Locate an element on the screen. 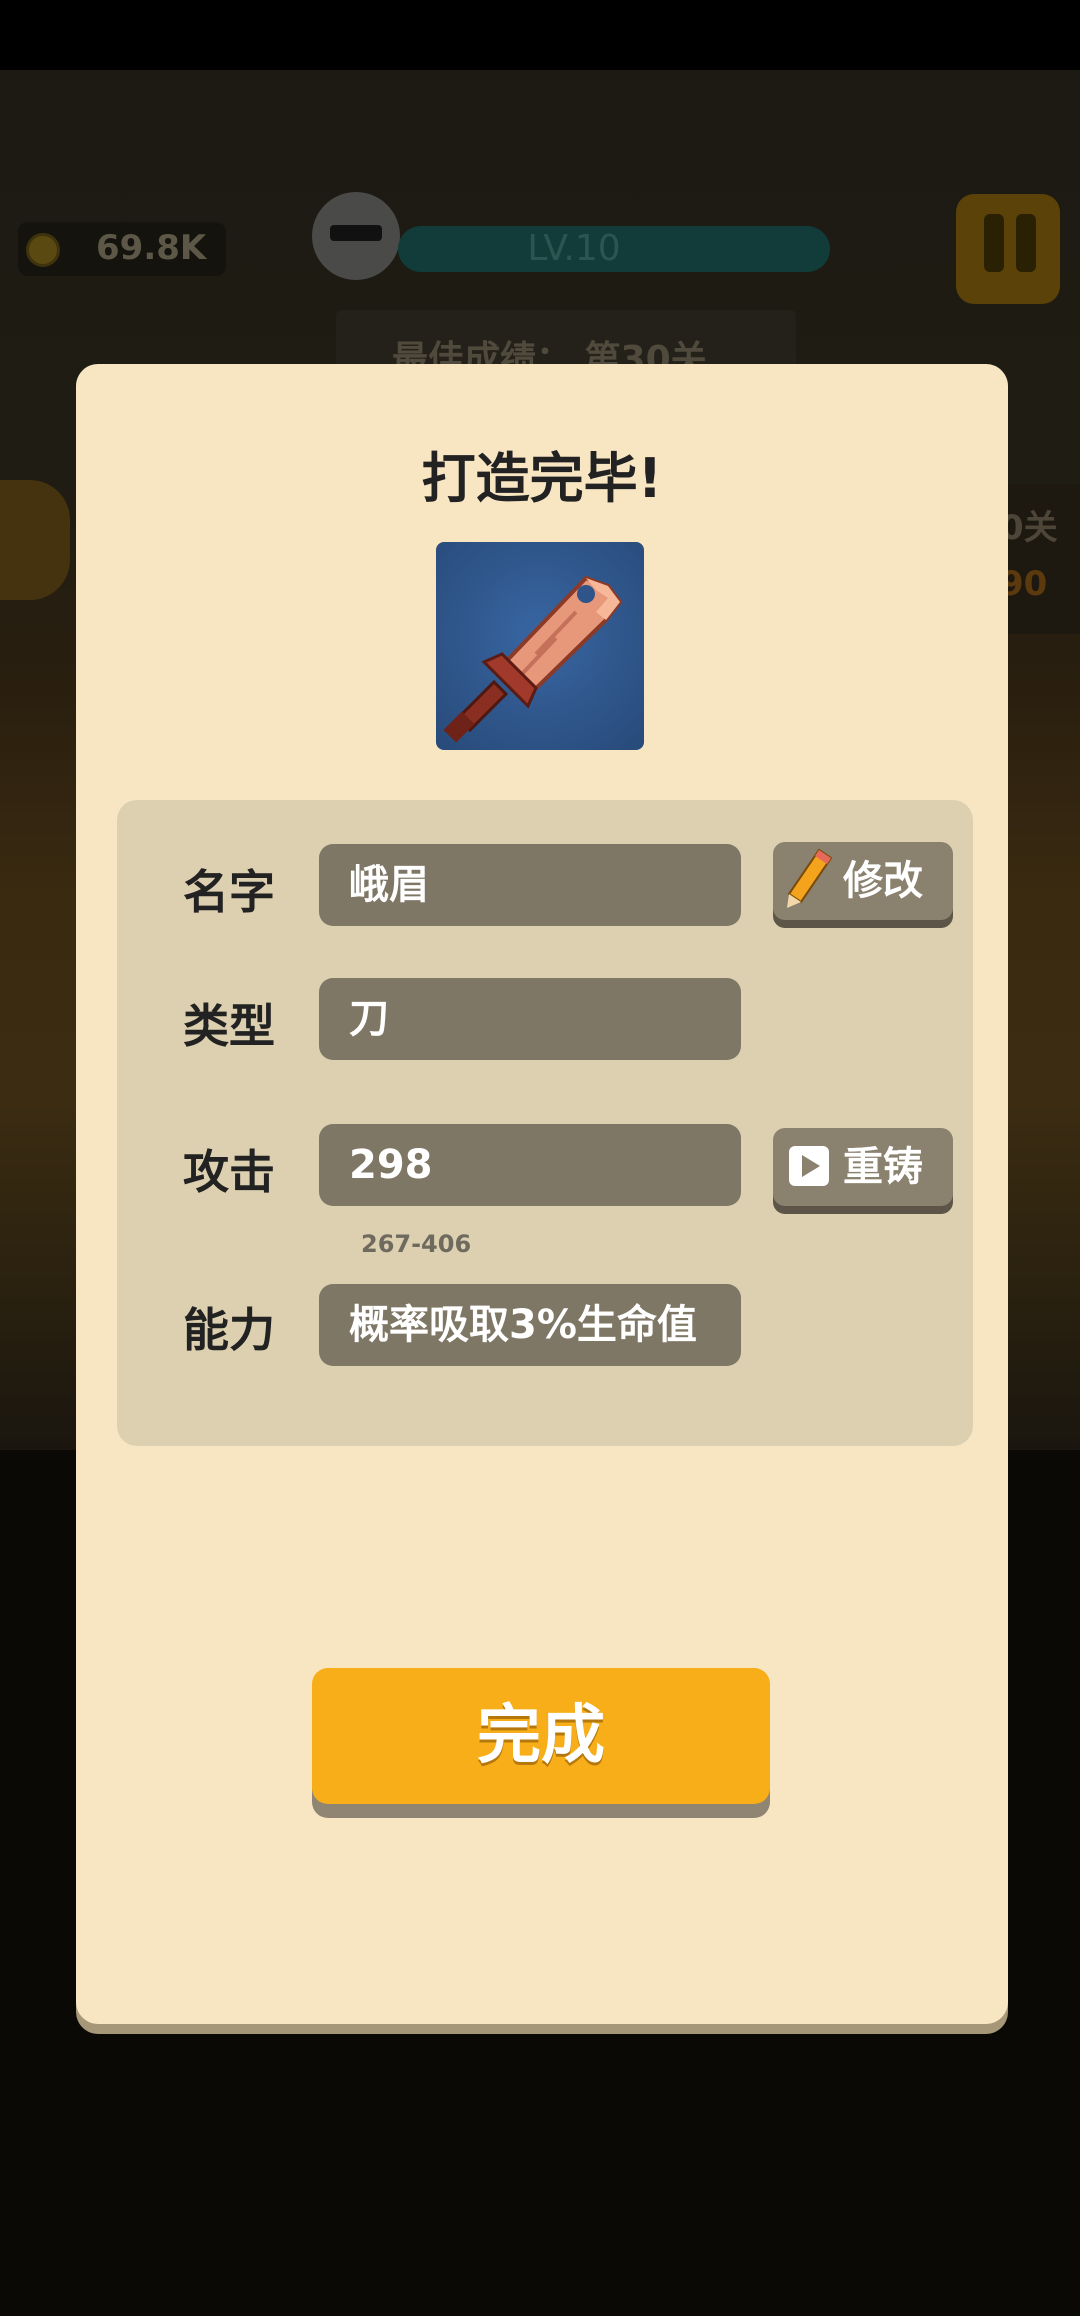 The height and width of the screenshot is (2316, 1080). attack-range: 267-406 is located at coordinates (416, 1244).